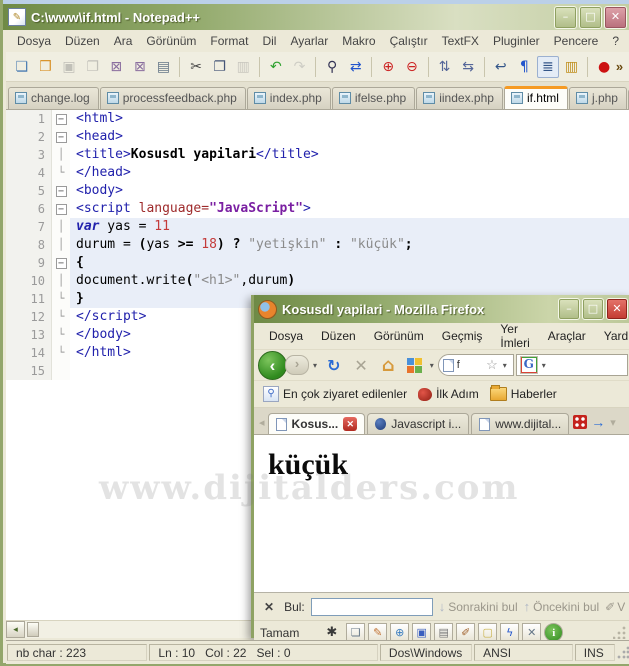  Describe the element at coordinates (448, 394) in the screenshot. I see `bookmark-i-lk-ad-m: İlk Adım` at that location.